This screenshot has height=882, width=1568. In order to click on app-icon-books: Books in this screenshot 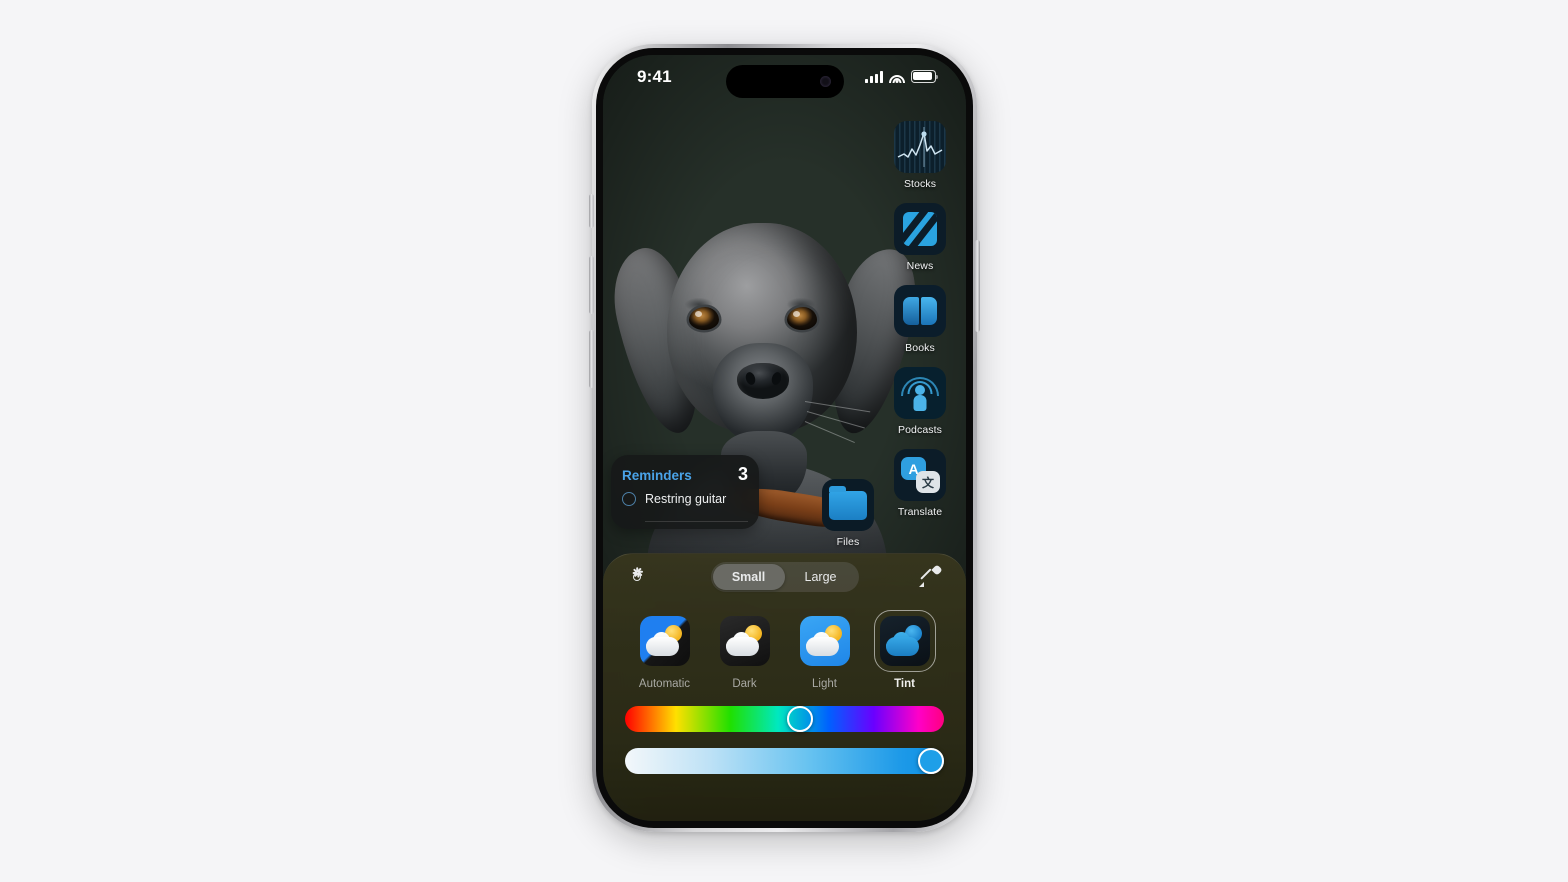, I will do `click(920, 319)`.